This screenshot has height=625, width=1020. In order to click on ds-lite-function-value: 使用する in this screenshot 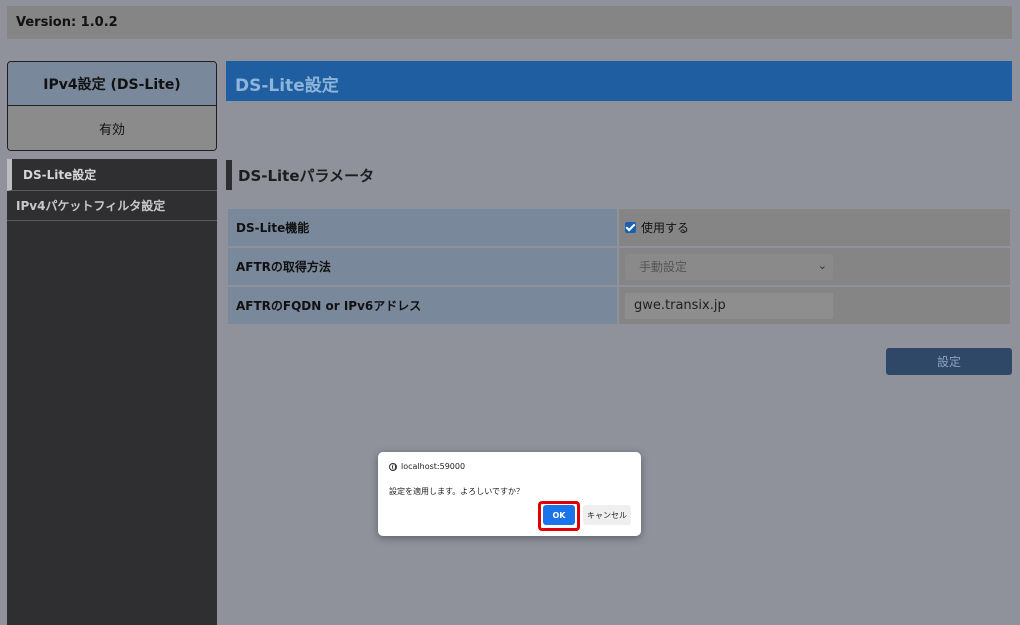, I will do `click(814, 227)`.